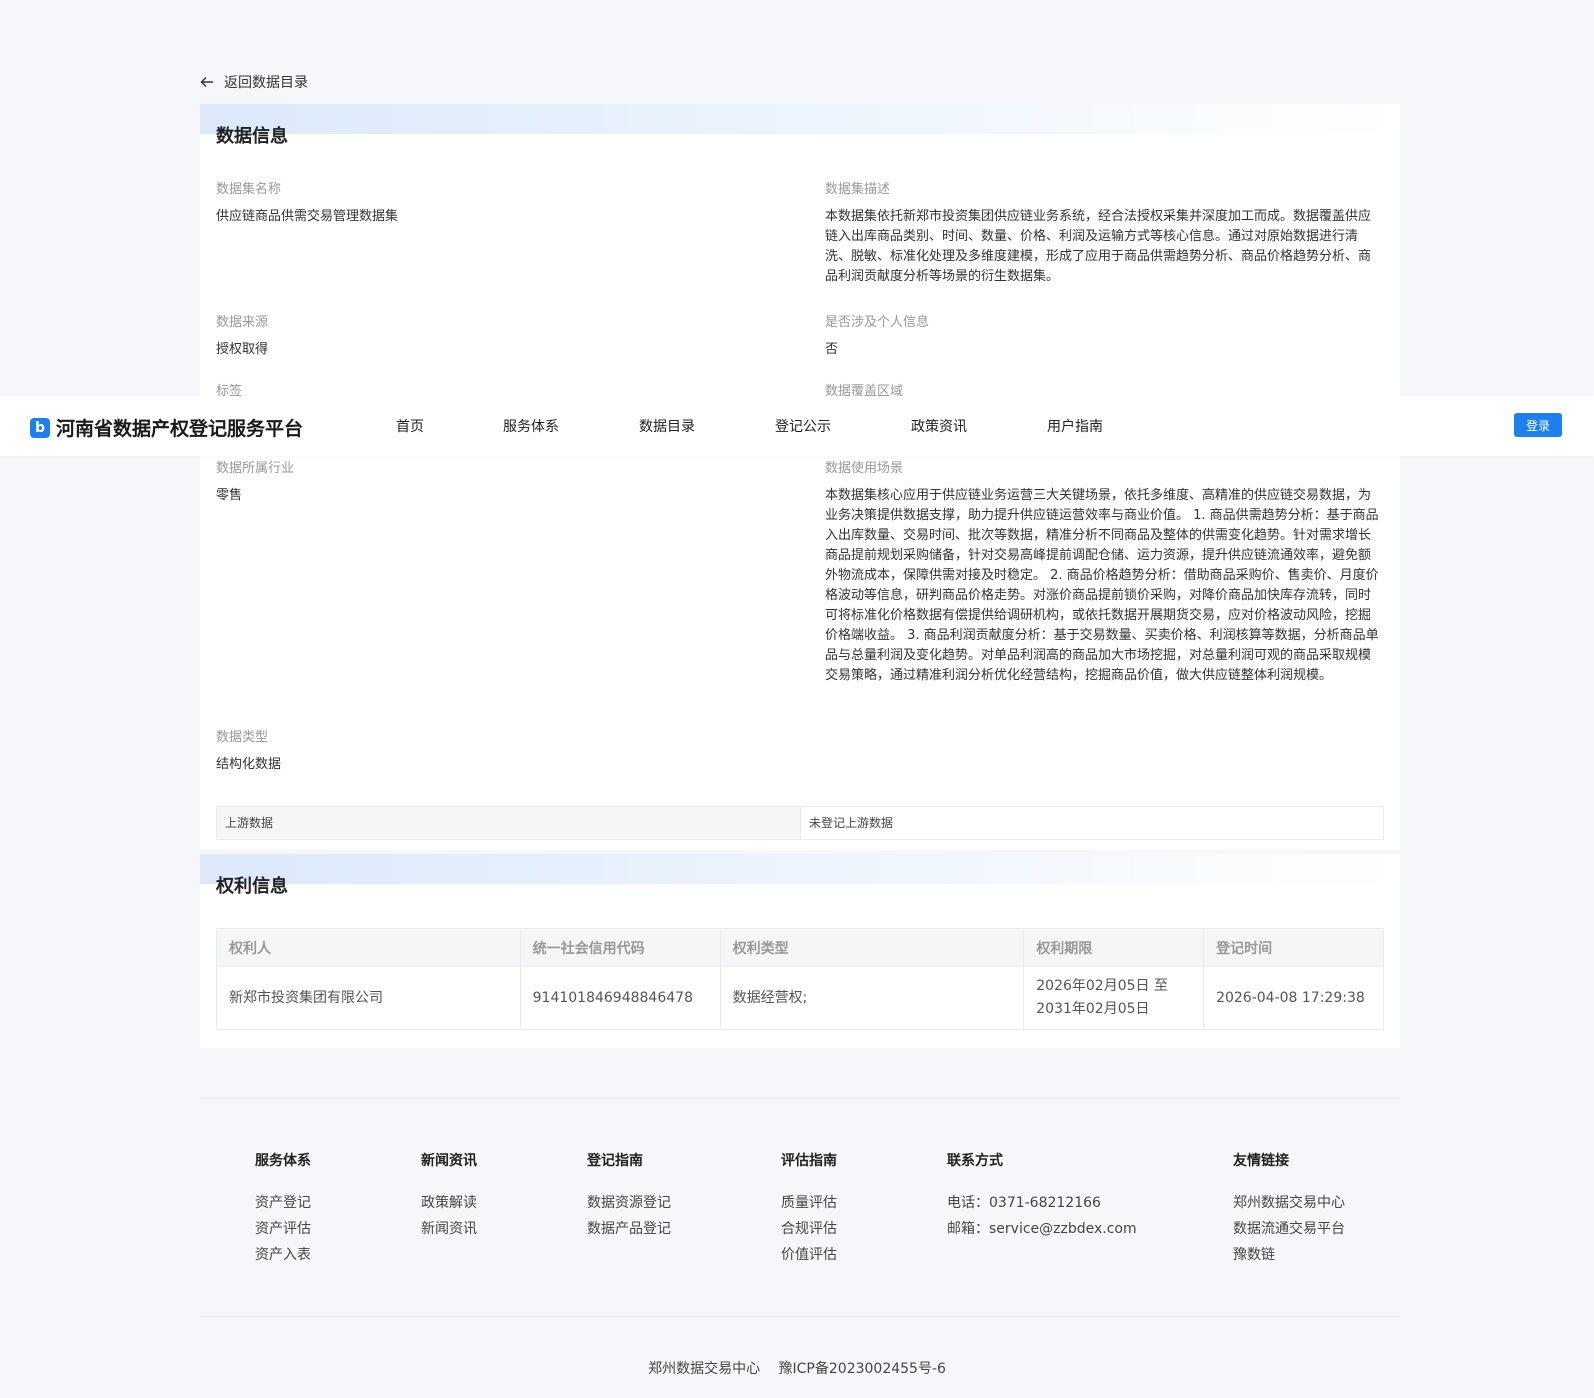  What do you see at coordinates (1114, 947) in the screenshot?
I see `column-header: 权利期限` at bounding box center [1114, 947].